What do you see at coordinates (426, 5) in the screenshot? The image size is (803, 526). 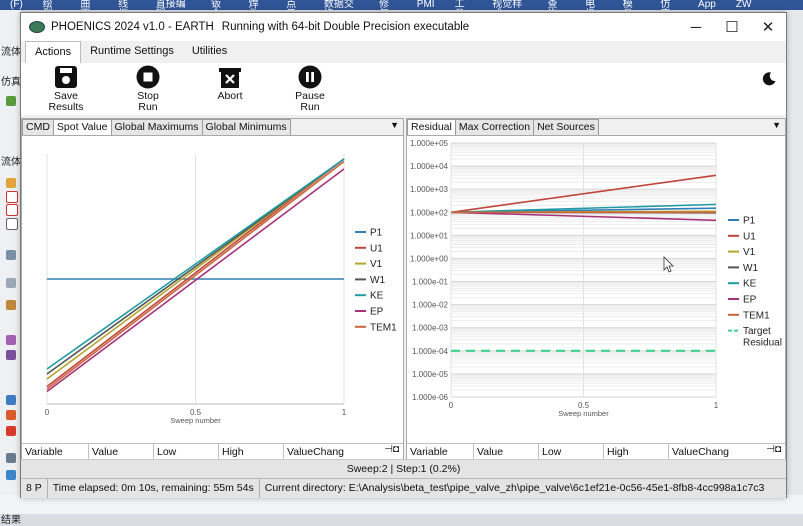 I see `host-menu-item: PMI` at bounding box center [426, 5].